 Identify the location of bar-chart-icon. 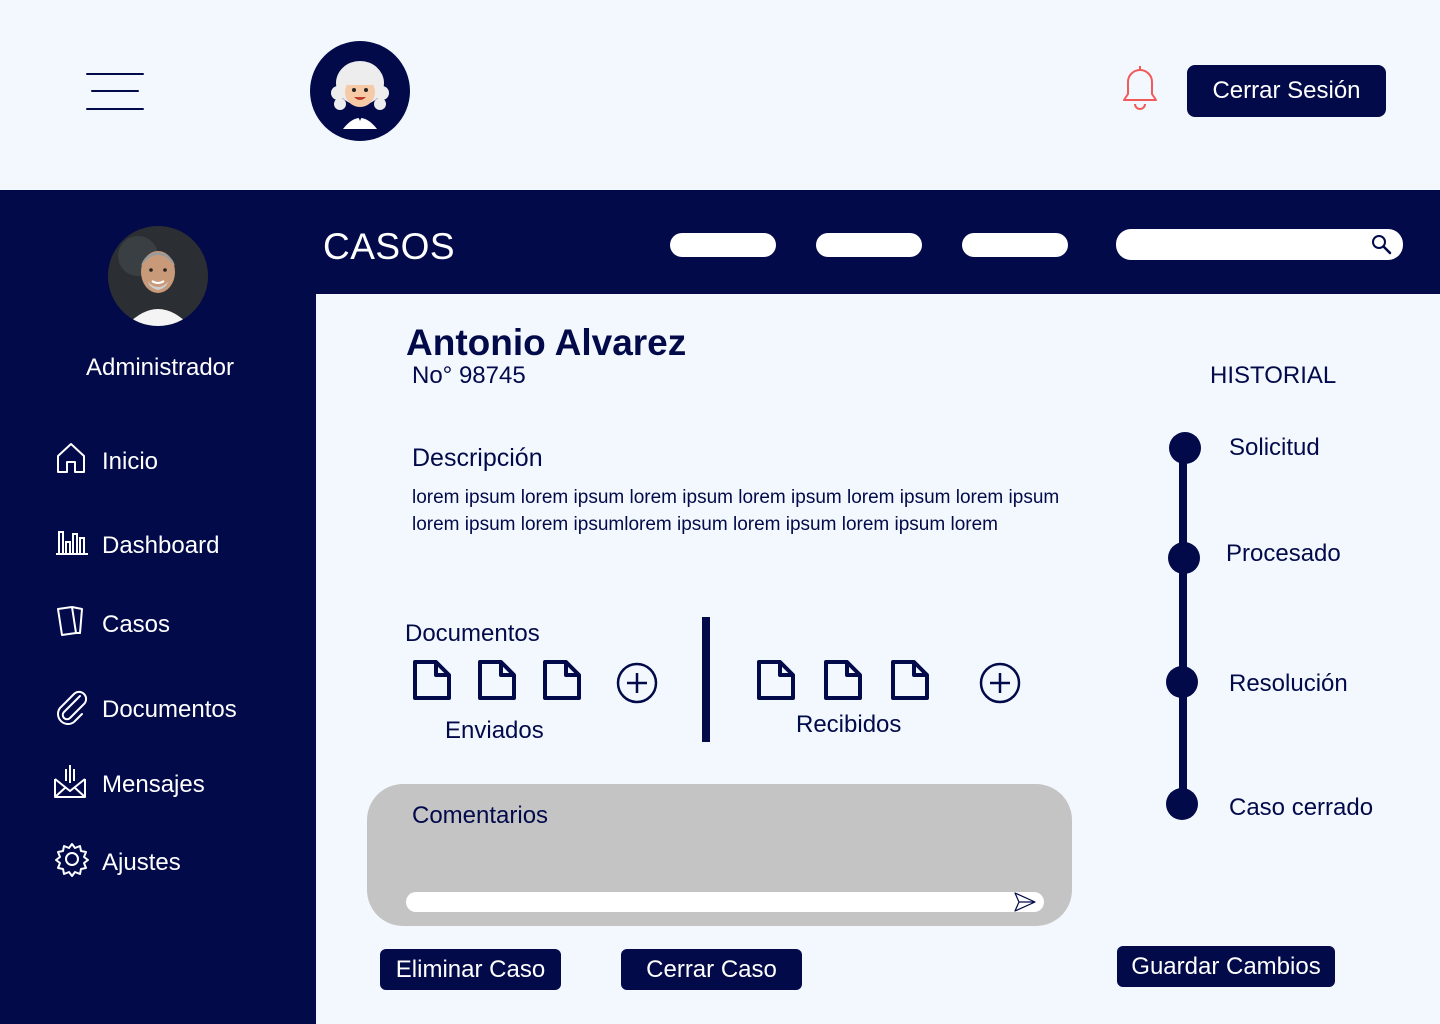
(71, 543).